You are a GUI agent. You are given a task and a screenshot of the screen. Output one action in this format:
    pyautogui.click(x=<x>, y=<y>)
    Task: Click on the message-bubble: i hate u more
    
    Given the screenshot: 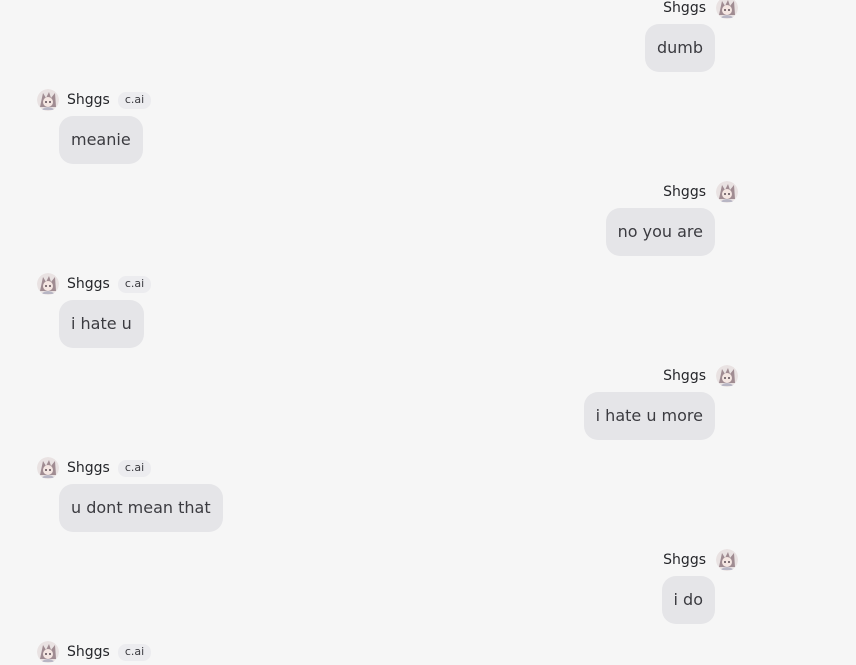 What is the action you would take?
    pyautogui.click(x=649, y=416)
    